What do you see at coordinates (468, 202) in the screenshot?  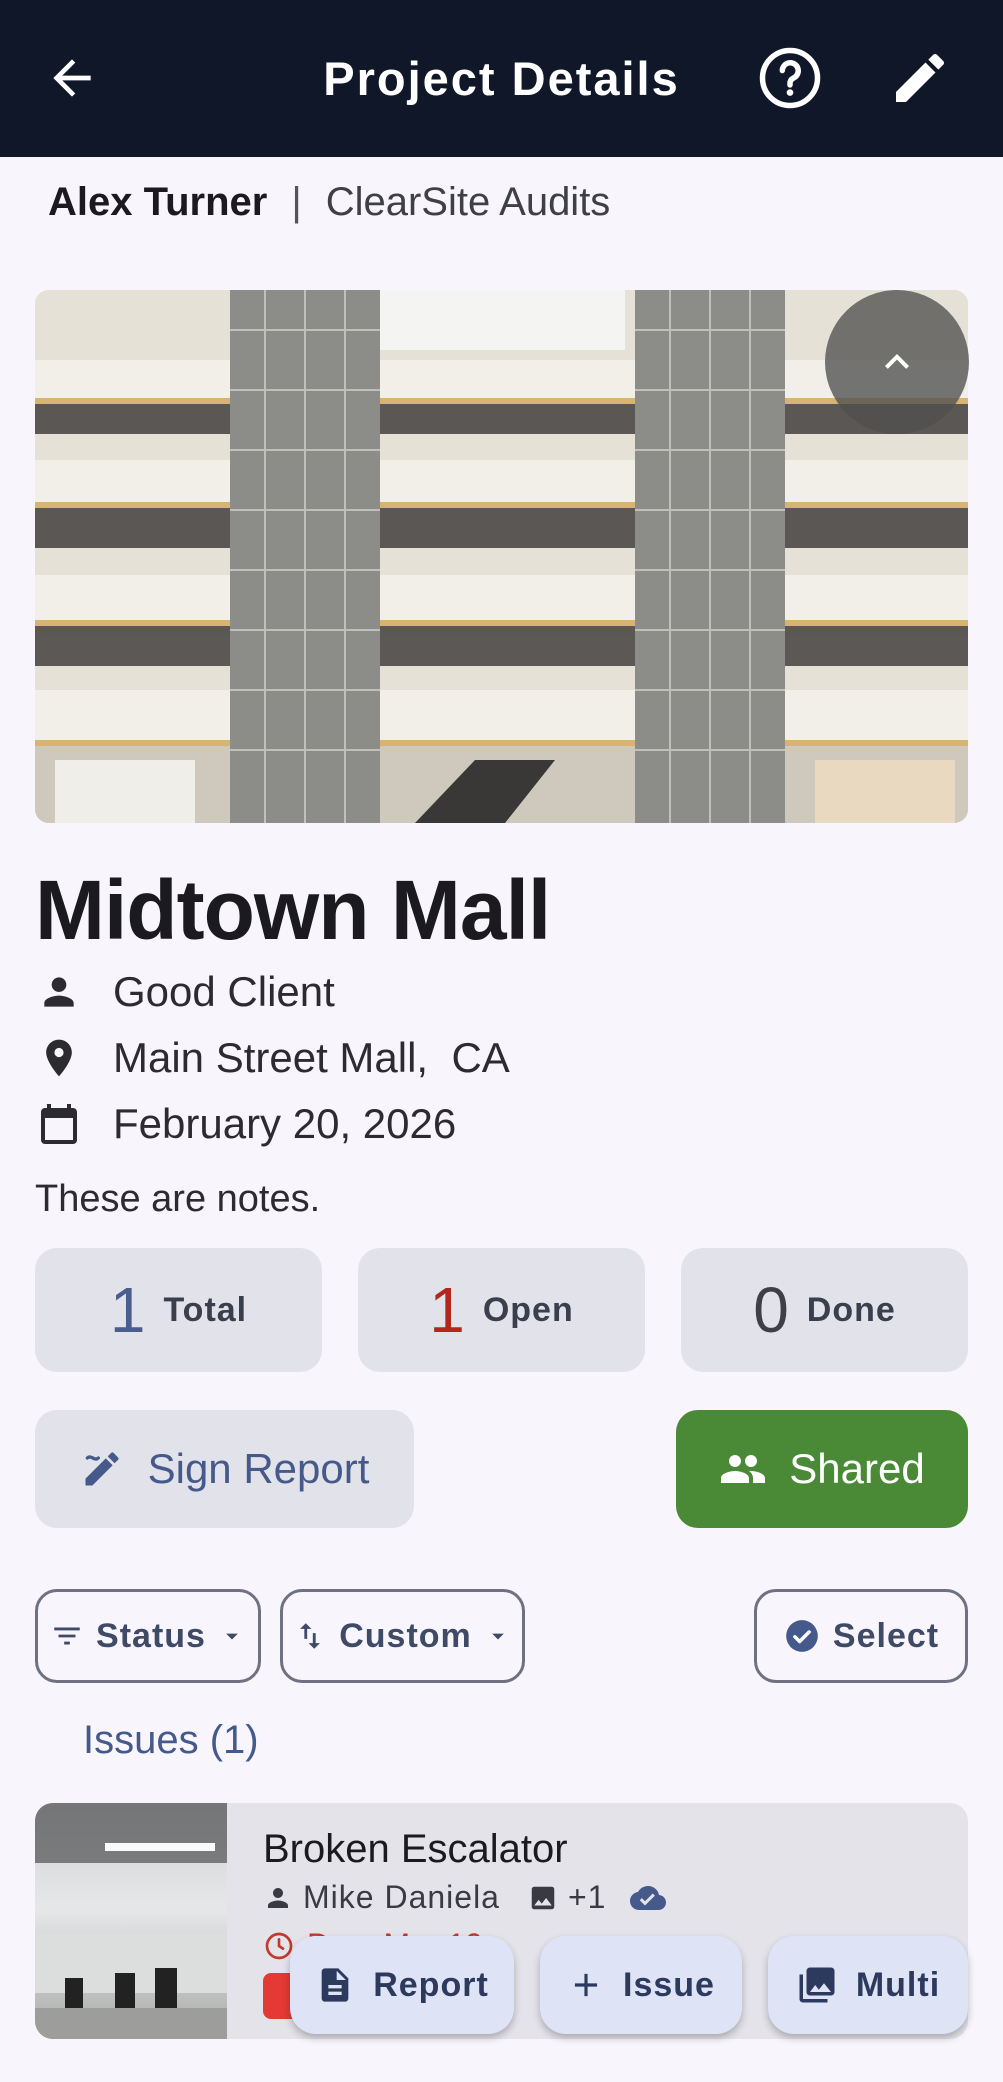 I see `company-name: ClearSite Audits` at bounding box center [468, 202].